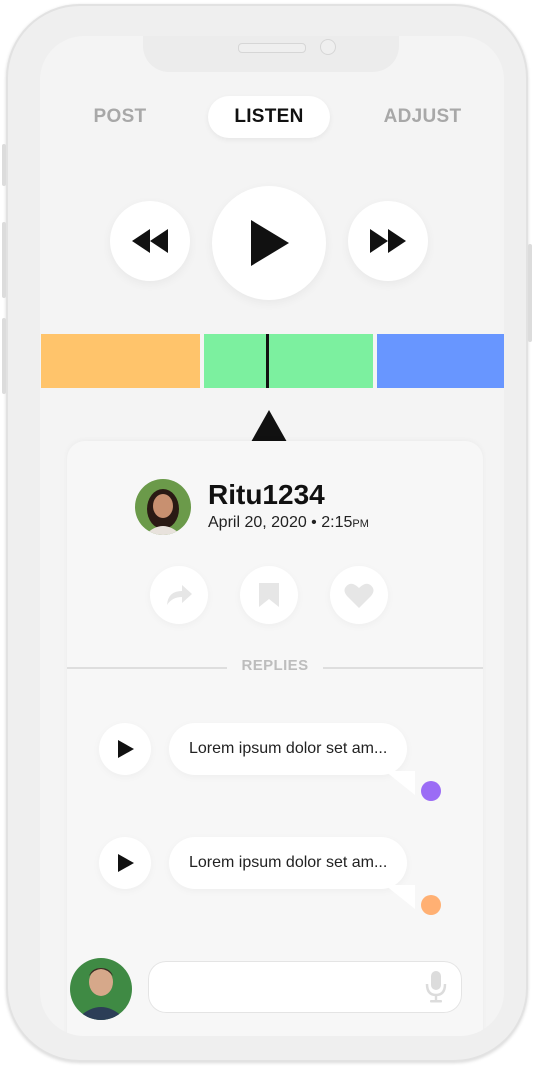 This screenshot has width=534, height=1066. I want to click on share-icon, so click(179, 595).